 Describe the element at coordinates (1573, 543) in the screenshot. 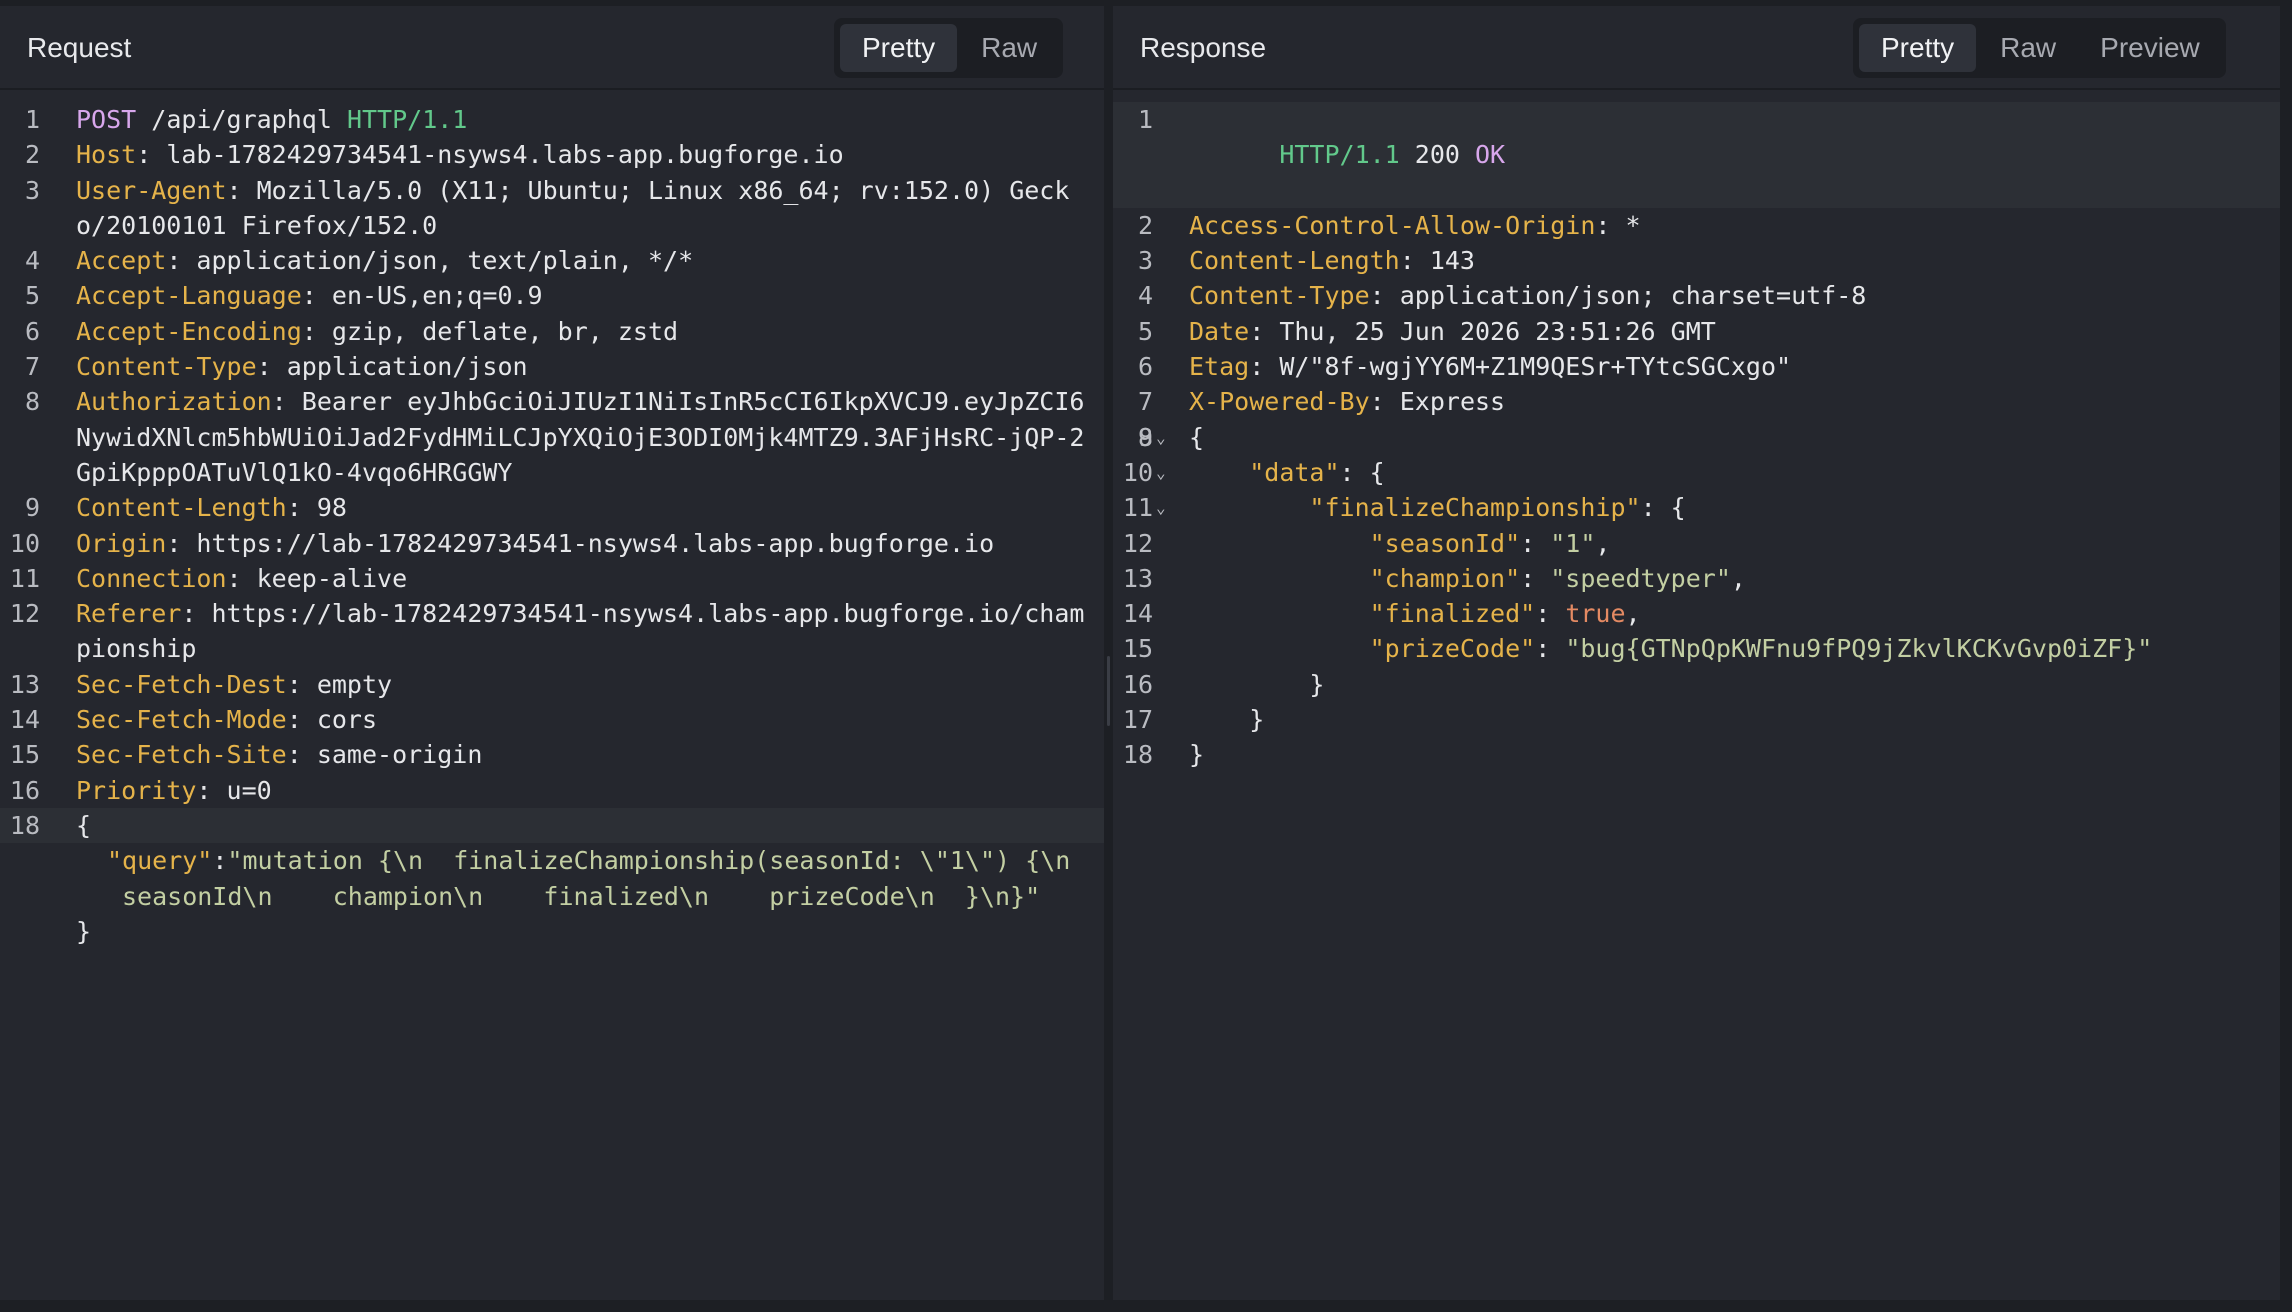

I see `json-string: "1"` at that location.